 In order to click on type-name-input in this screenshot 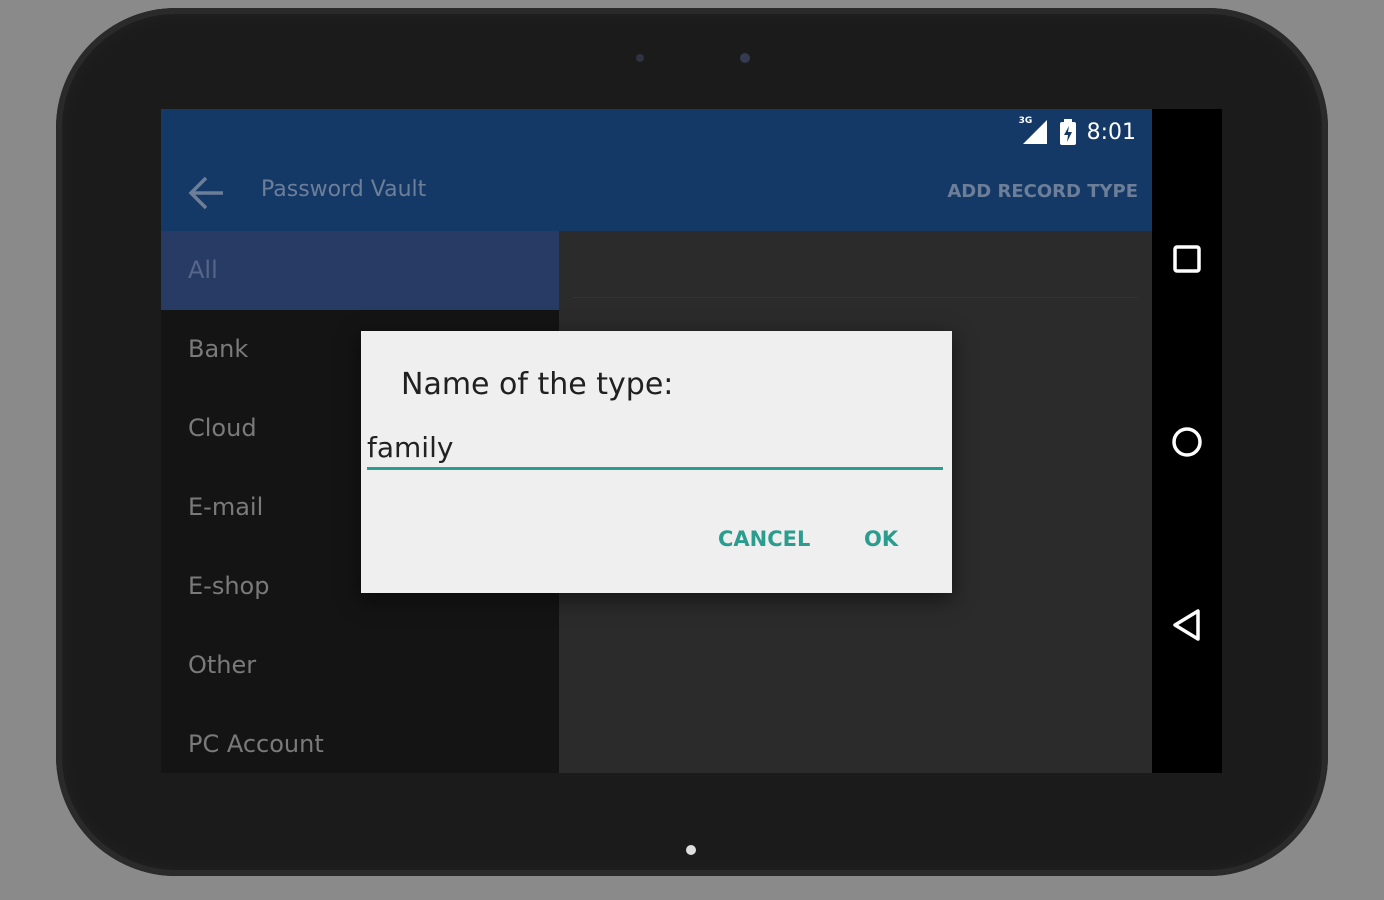, I will do `click(655, 448)`.